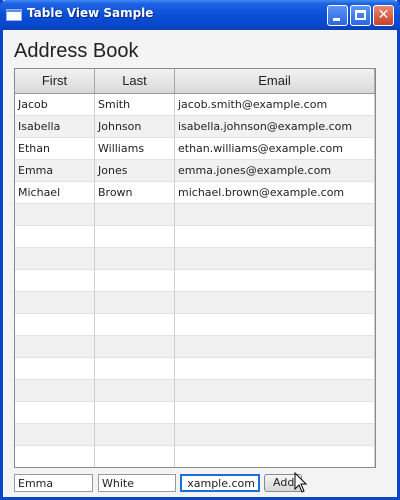 This screenshot has width=400, height=500. I want to click on column-header-last: Last, so click(135, 81).